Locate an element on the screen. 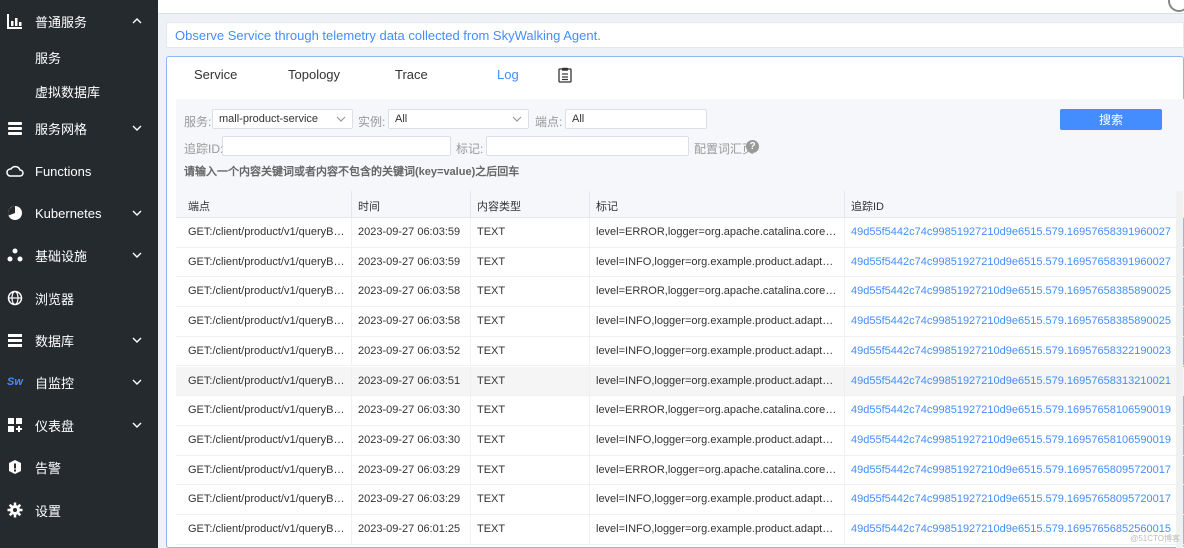  instance-select-value: All is located at coordinates (401, 119).